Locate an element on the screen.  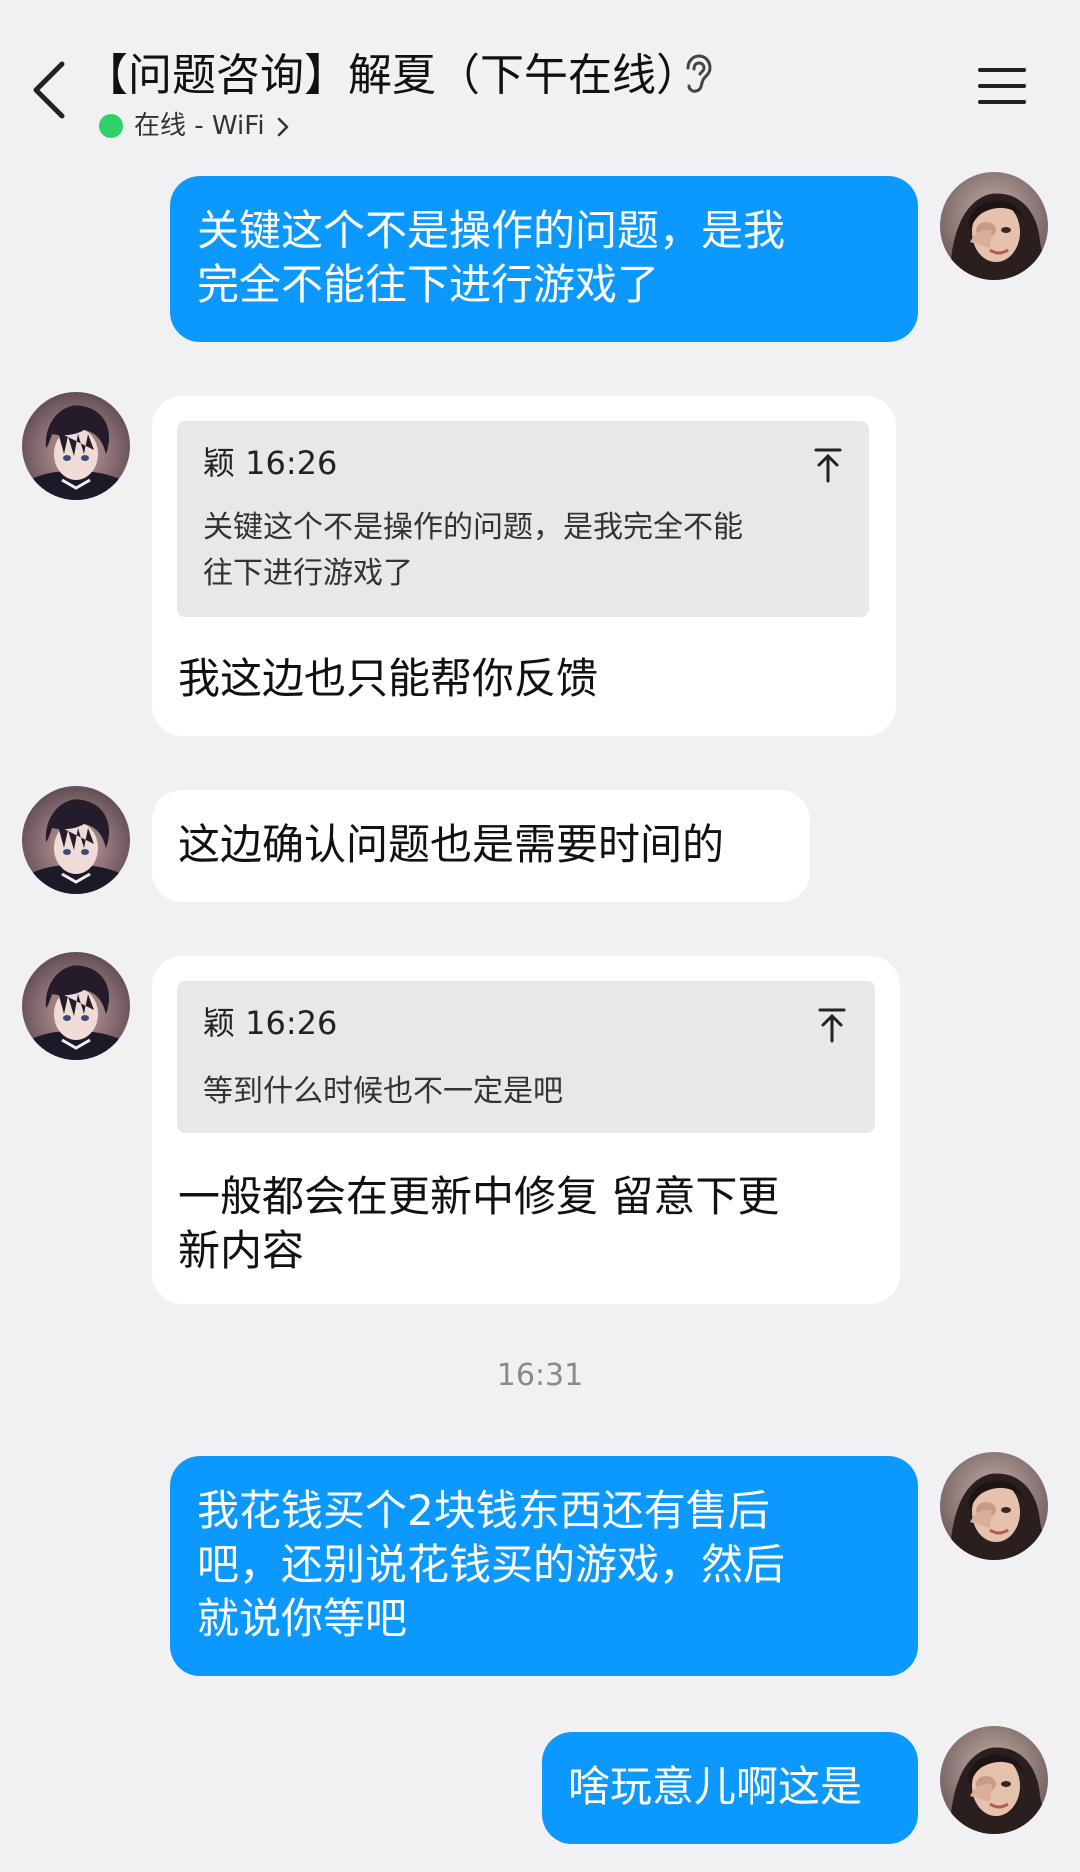
quoted-message: 颖 16:26 关键这个不是操作的问题，是我完全不能 往下进行游戏了 is located at coordinates (523, 519).